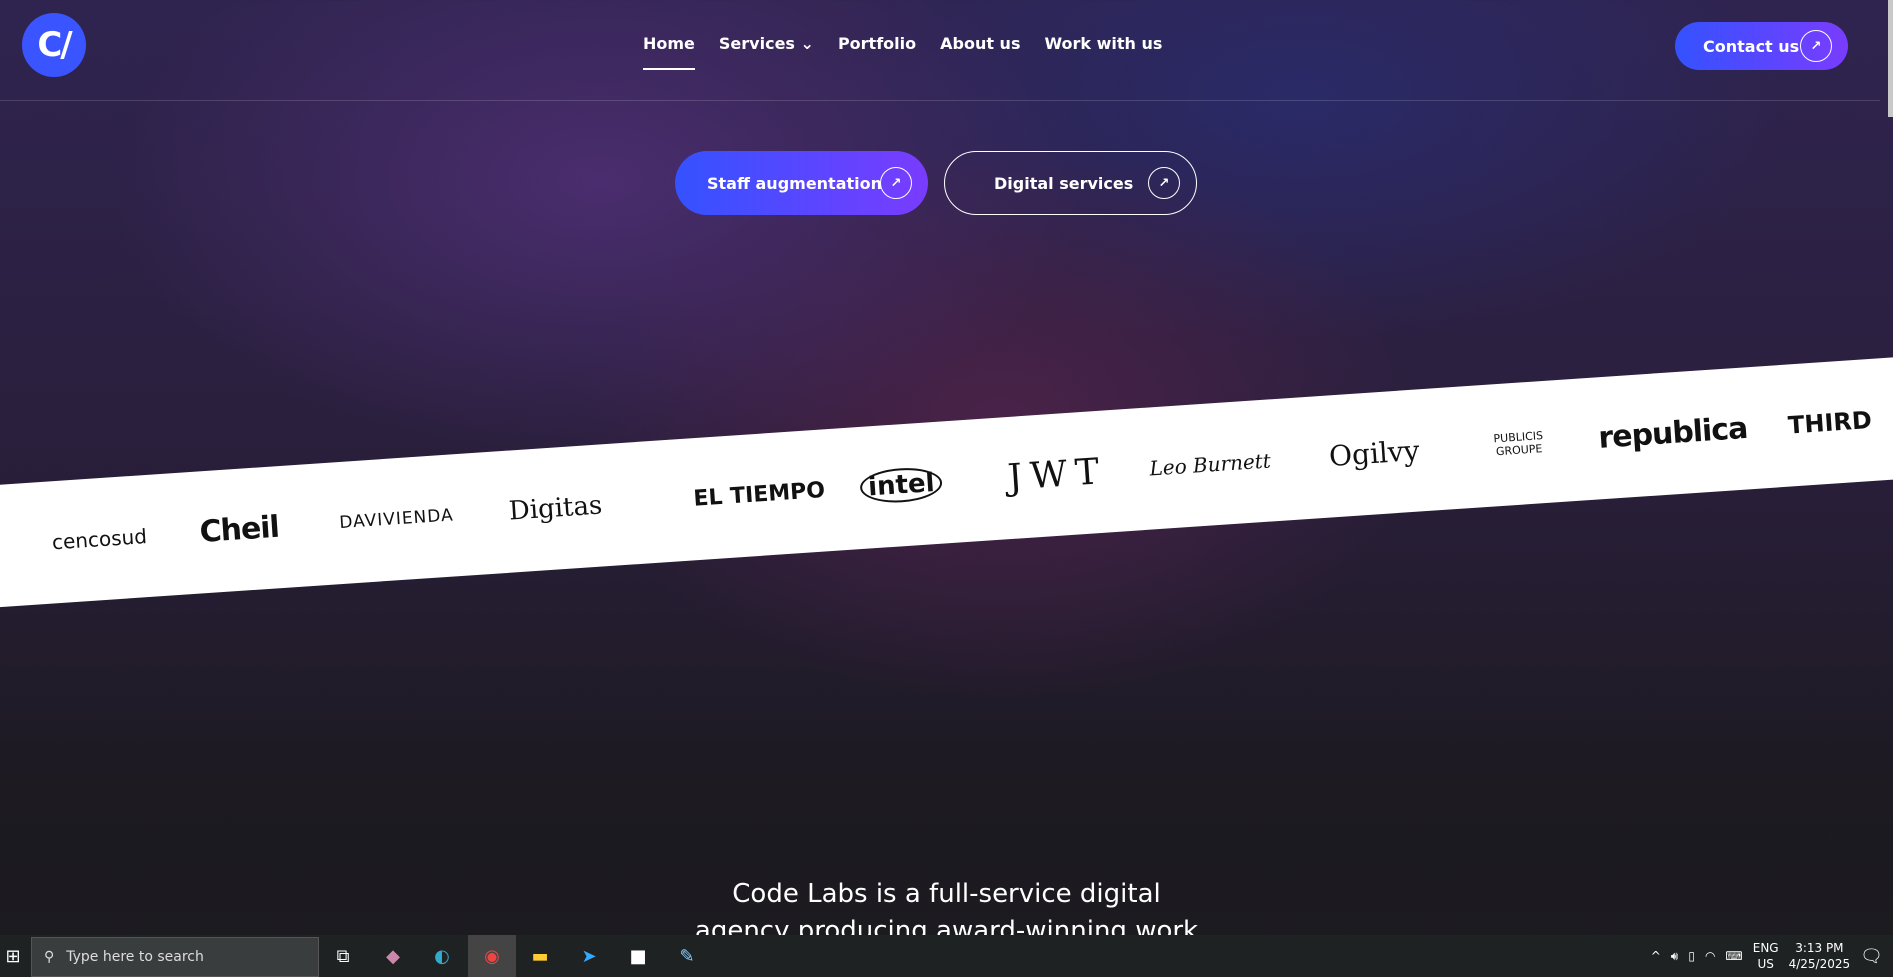  I want to click on client-logo: republica, so click(1673, 433).